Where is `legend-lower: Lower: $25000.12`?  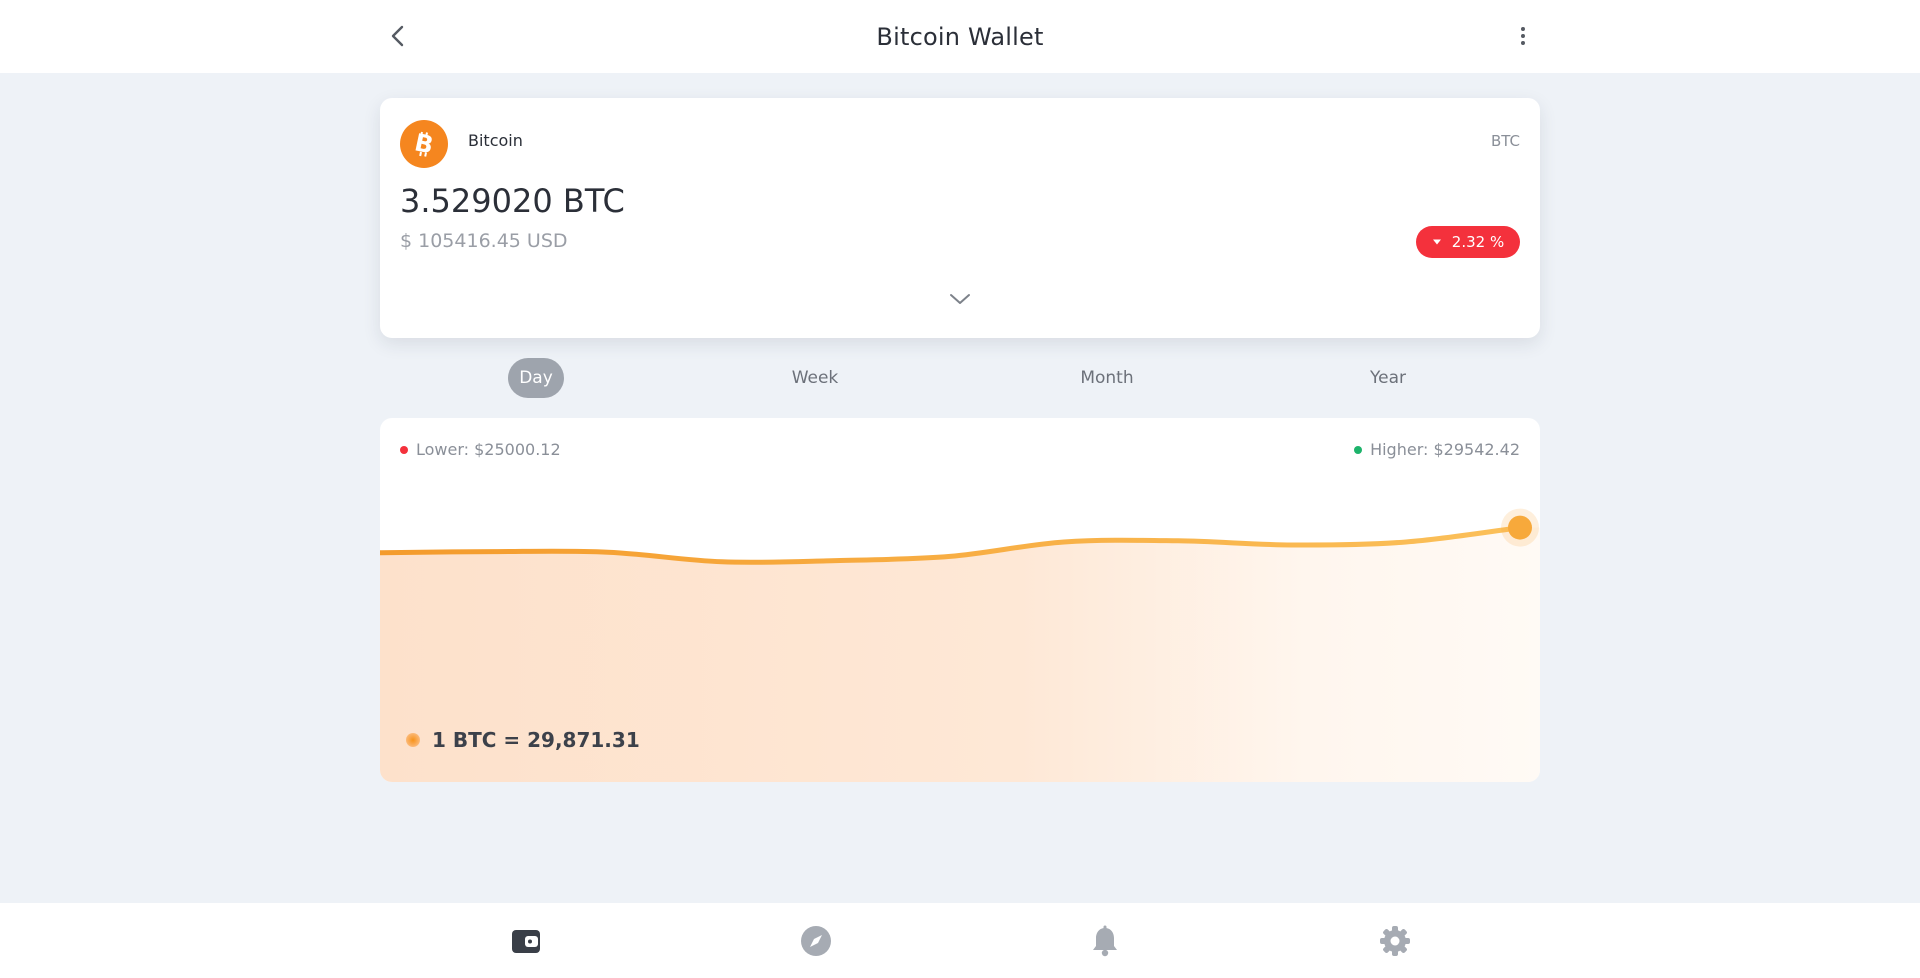 legend-lower: Lower: $25000.12 is located at coordinates (480, 449).